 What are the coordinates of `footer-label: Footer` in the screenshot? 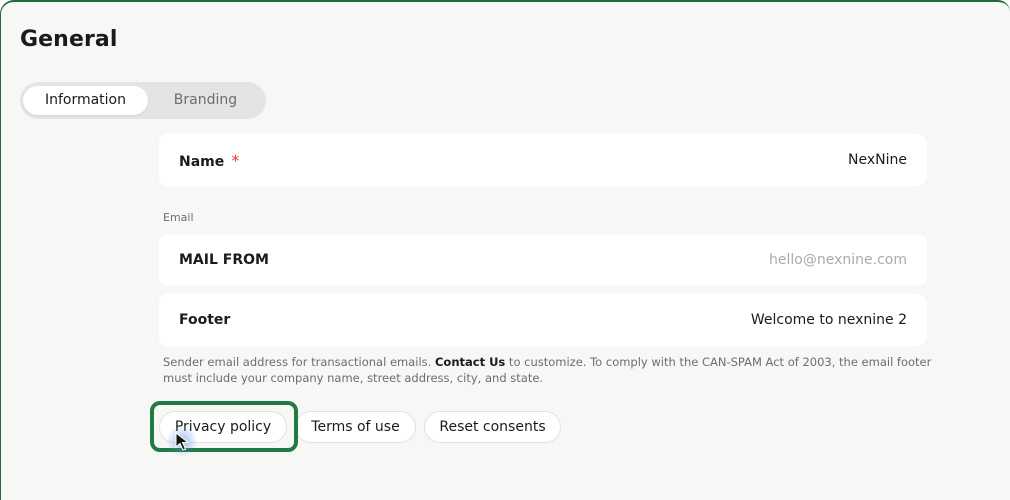 It's located at (205, 320).